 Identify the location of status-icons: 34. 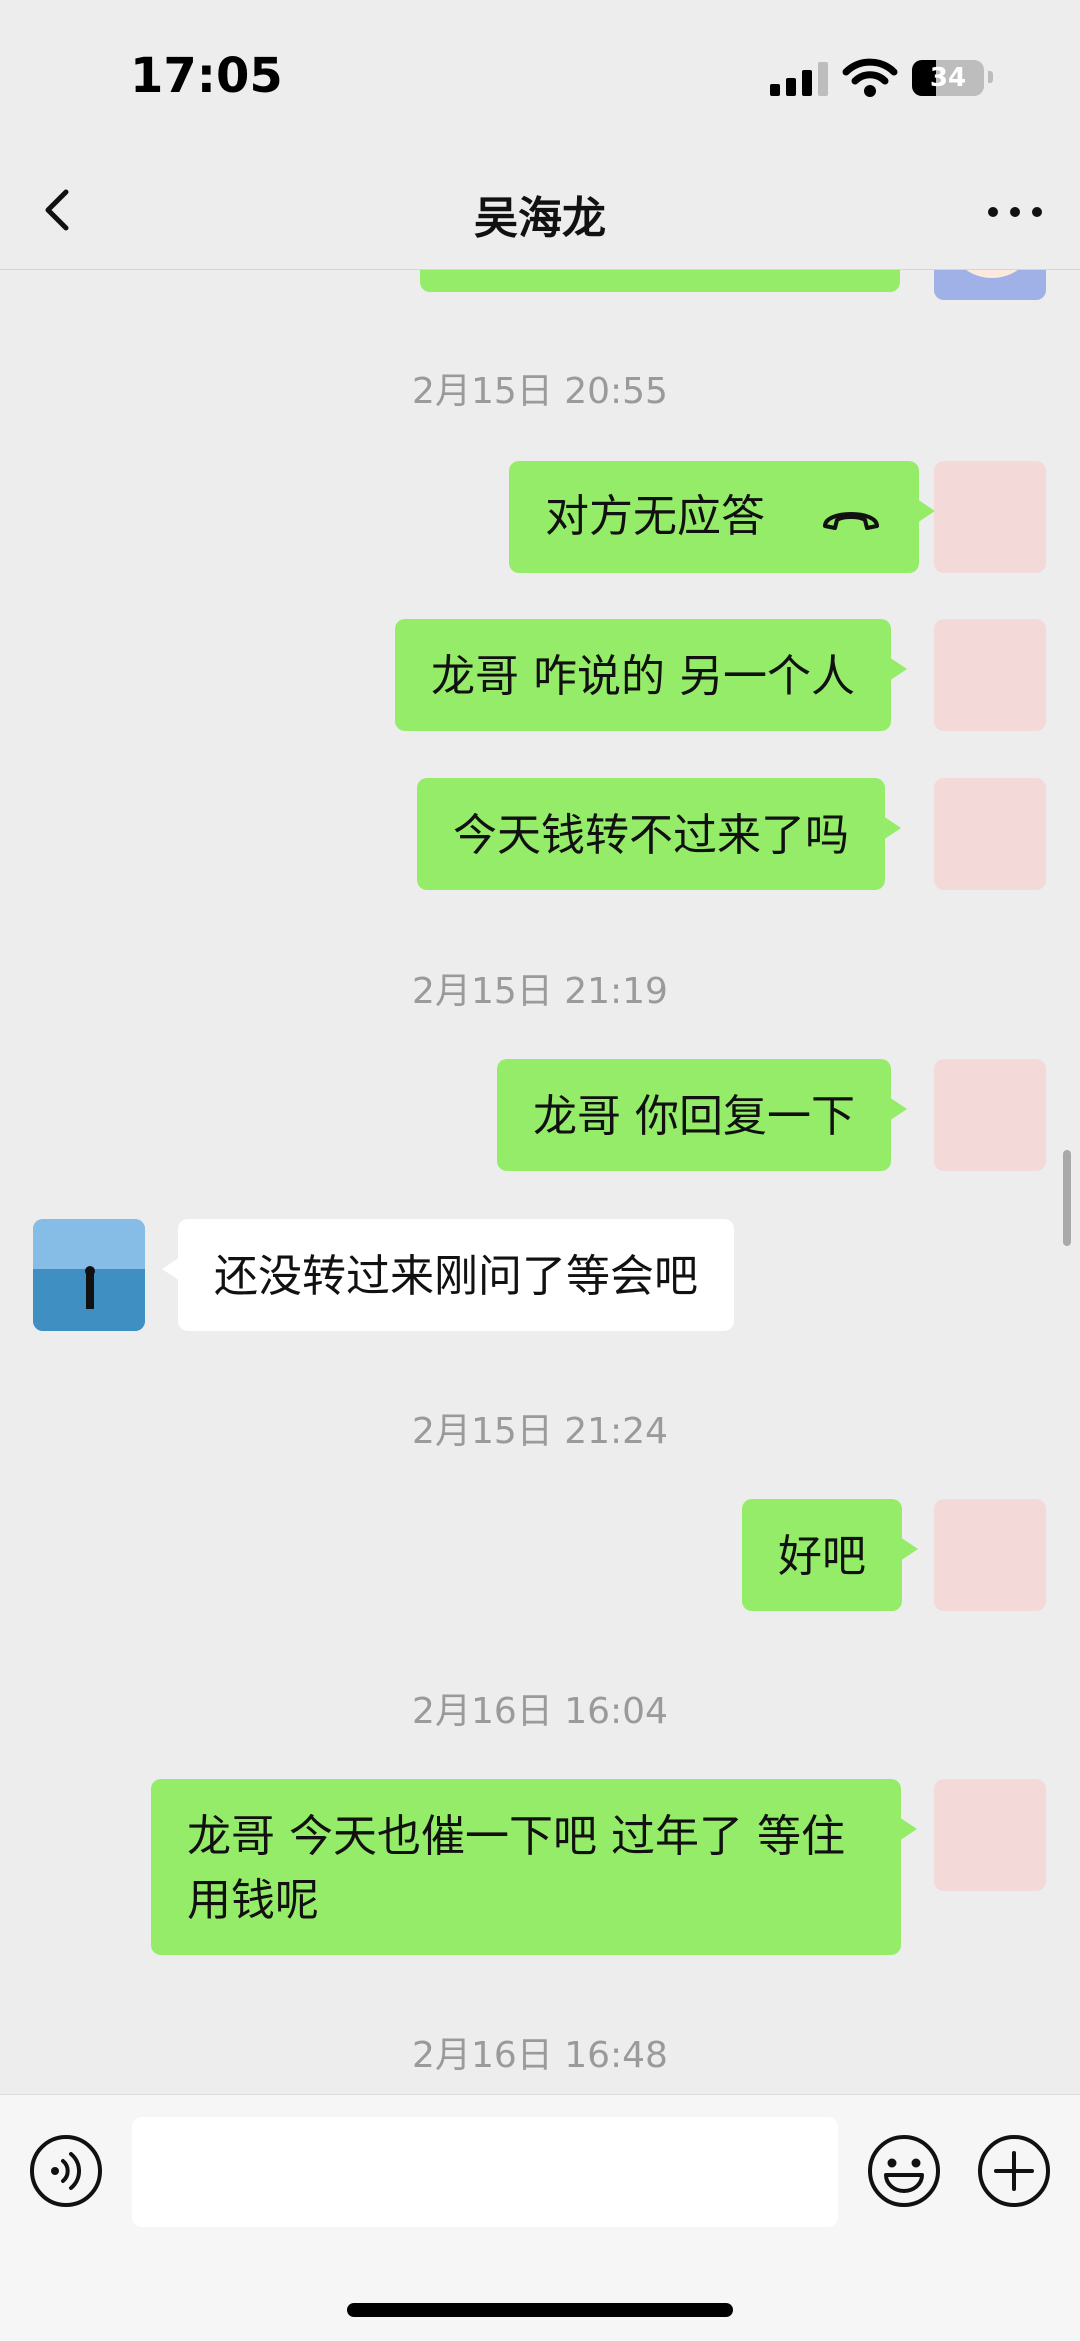
(895, 78).